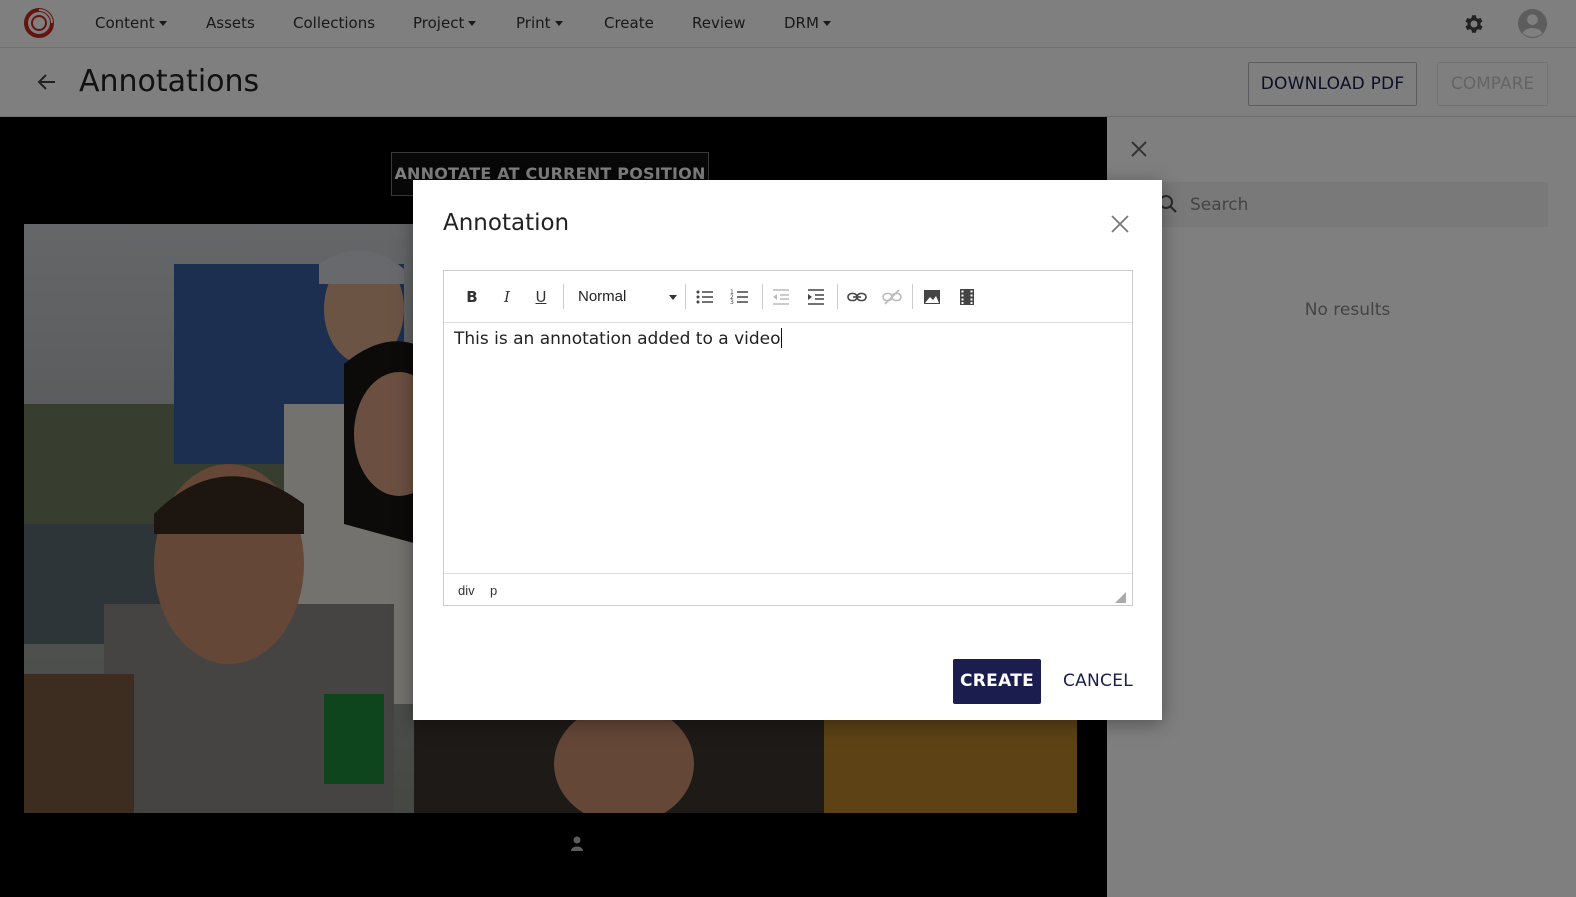  What do you see at coordinates (732, 302) in the screenshot?
I see `svg-text: 3` at bounding box center [732, 302].